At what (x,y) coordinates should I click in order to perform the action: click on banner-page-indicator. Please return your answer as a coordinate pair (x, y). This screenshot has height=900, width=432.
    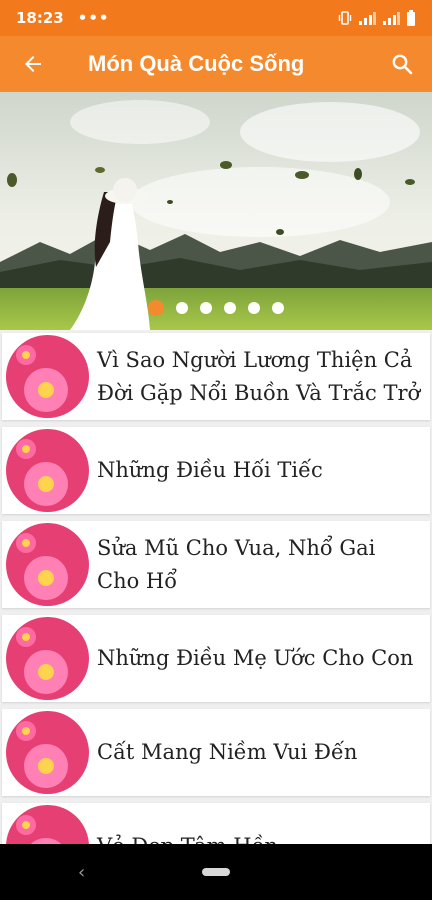
    Looking at the image, I should click on (216, 308).